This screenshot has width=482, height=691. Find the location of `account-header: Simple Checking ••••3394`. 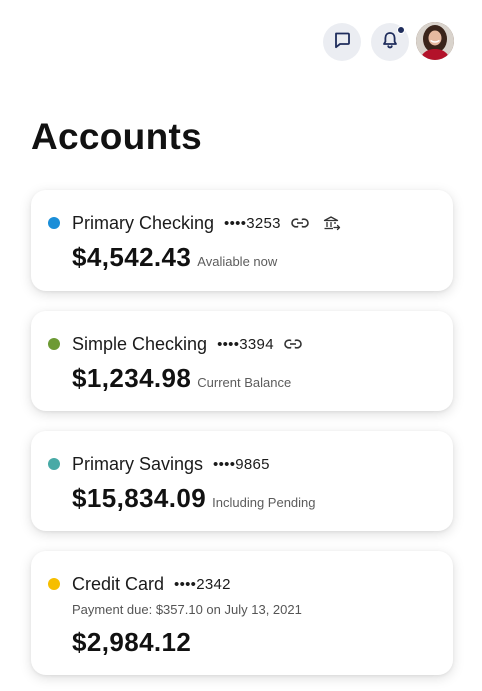

account-header: Simple Checking ••••3394 is located at coordinates (175, 344).